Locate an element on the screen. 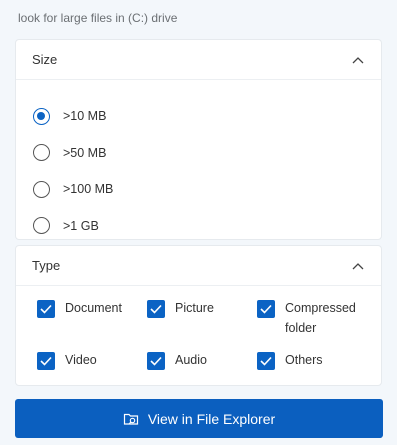  type-option-audio: Audio is located at coordinates (177, 361).